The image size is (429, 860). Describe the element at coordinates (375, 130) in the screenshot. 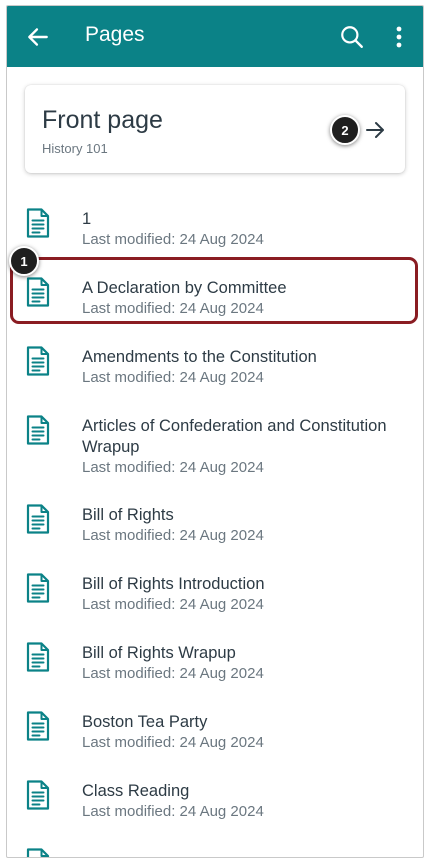

I see `arrow-right-icon` at that location.